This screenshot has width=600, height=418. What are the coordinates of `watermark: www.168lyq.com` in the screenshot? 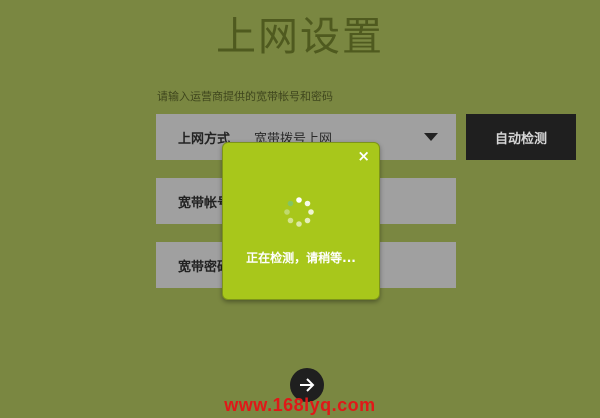 It's located at (300, 405).